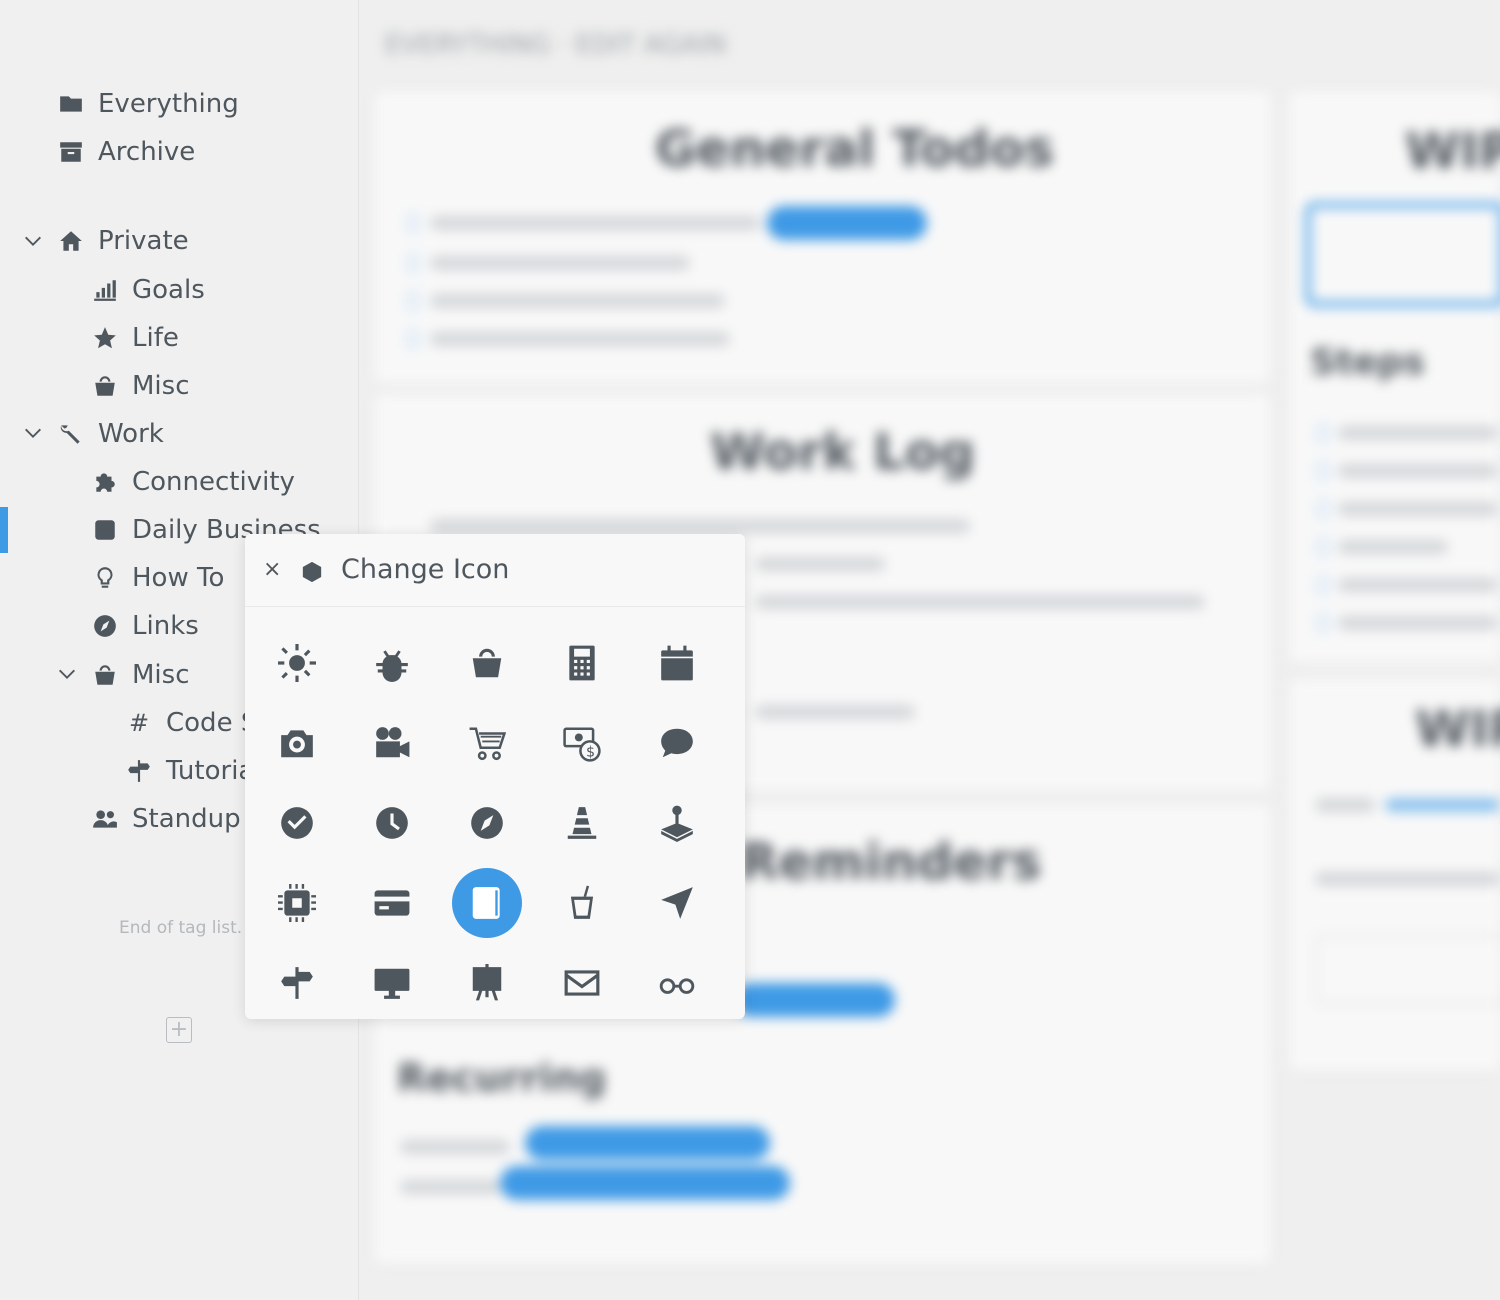  I want to click on icon-option-cart, so click(487, 743).